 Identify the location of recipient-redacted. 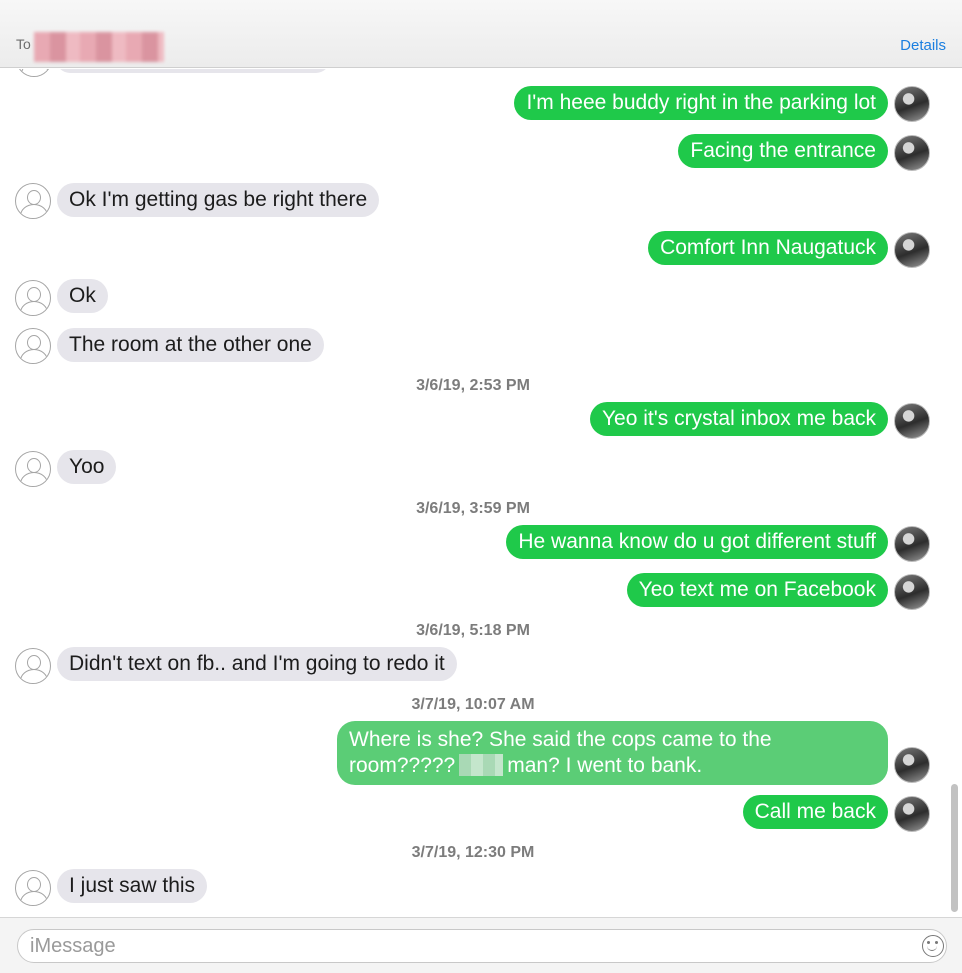
(99, 47).